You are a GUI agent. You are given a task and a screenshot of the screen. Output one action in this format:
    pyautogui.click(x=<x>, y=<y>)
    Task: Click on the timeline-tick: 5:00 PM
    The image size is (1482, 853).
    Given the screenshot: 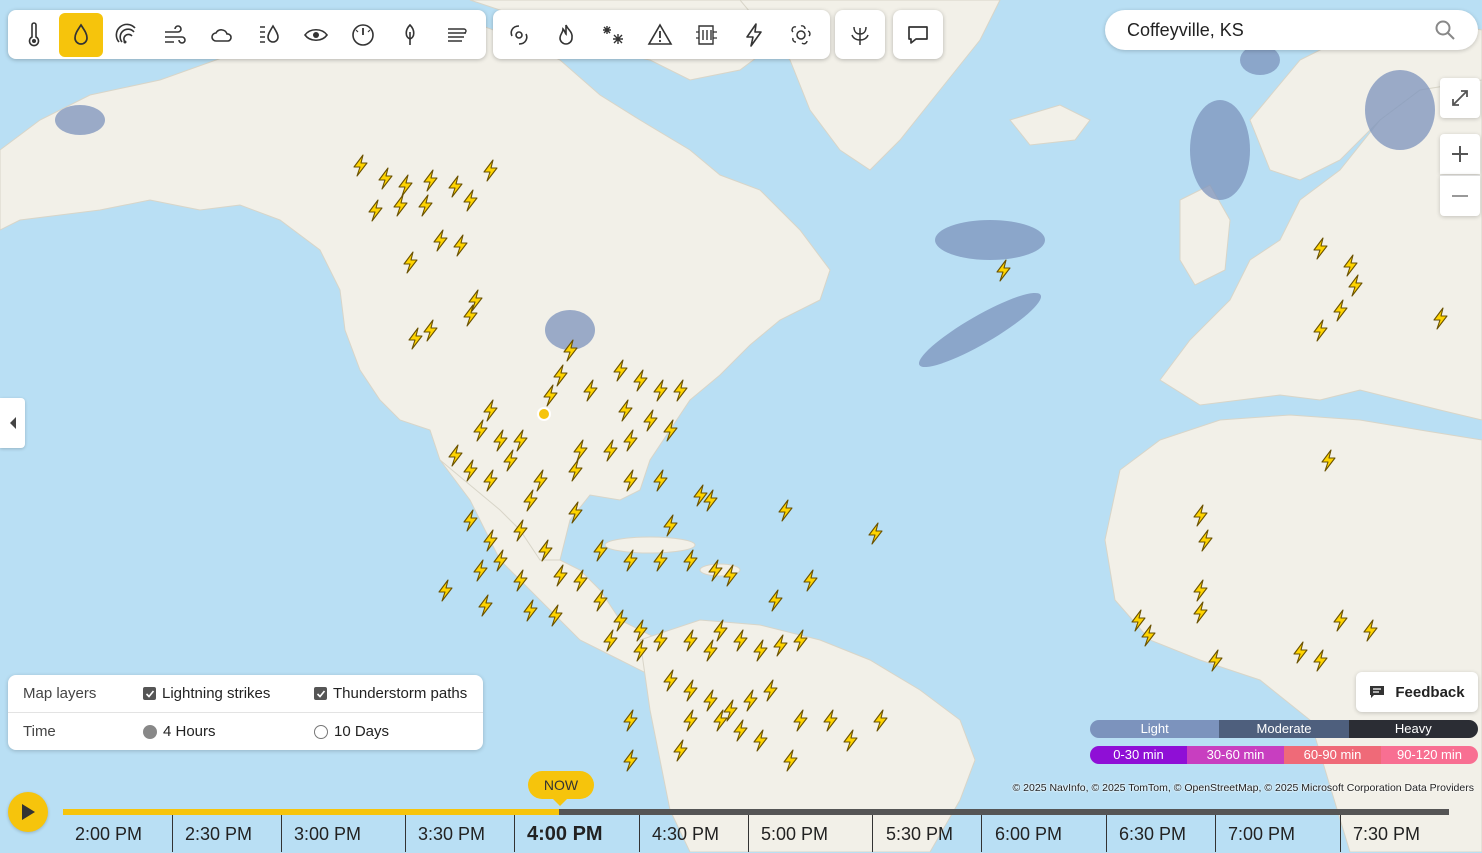 What is the action you would take?
    pyautogui.click(x=794, y=833)
    